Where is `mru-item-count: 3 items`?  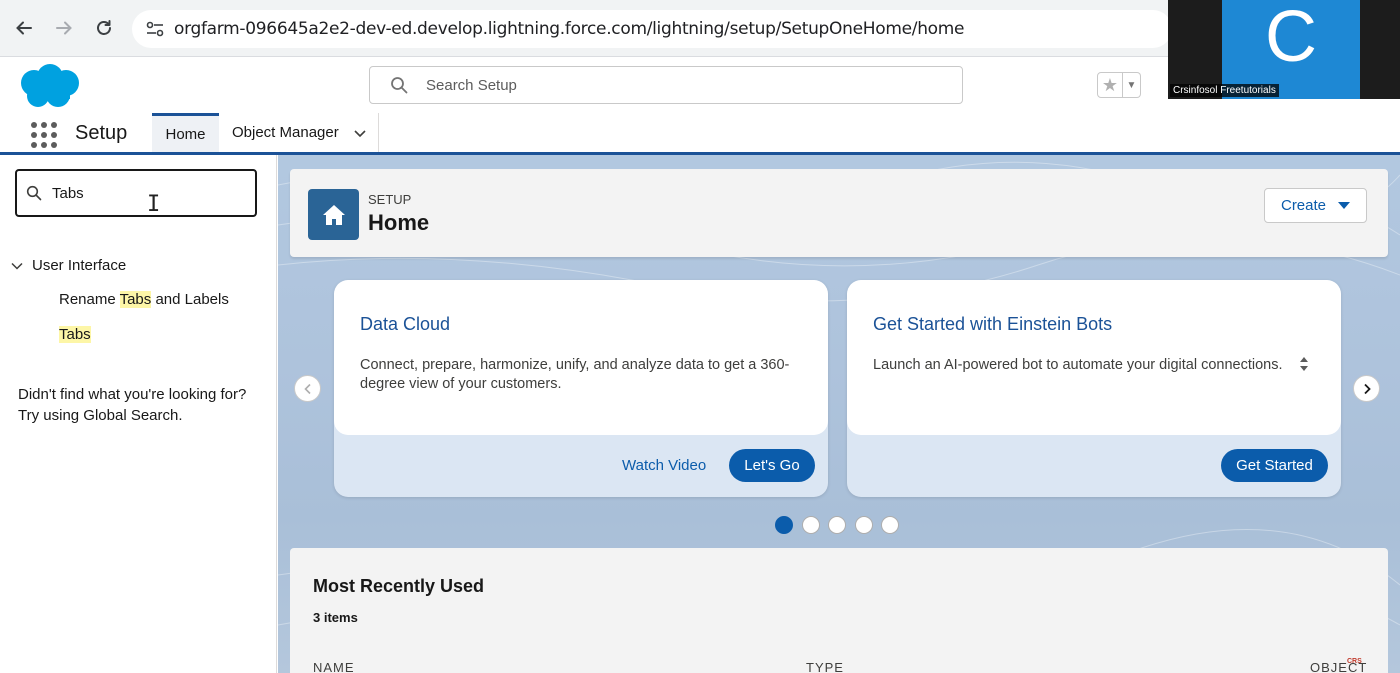
mru-item-count: 3 items is located at coordinates (335, 617).